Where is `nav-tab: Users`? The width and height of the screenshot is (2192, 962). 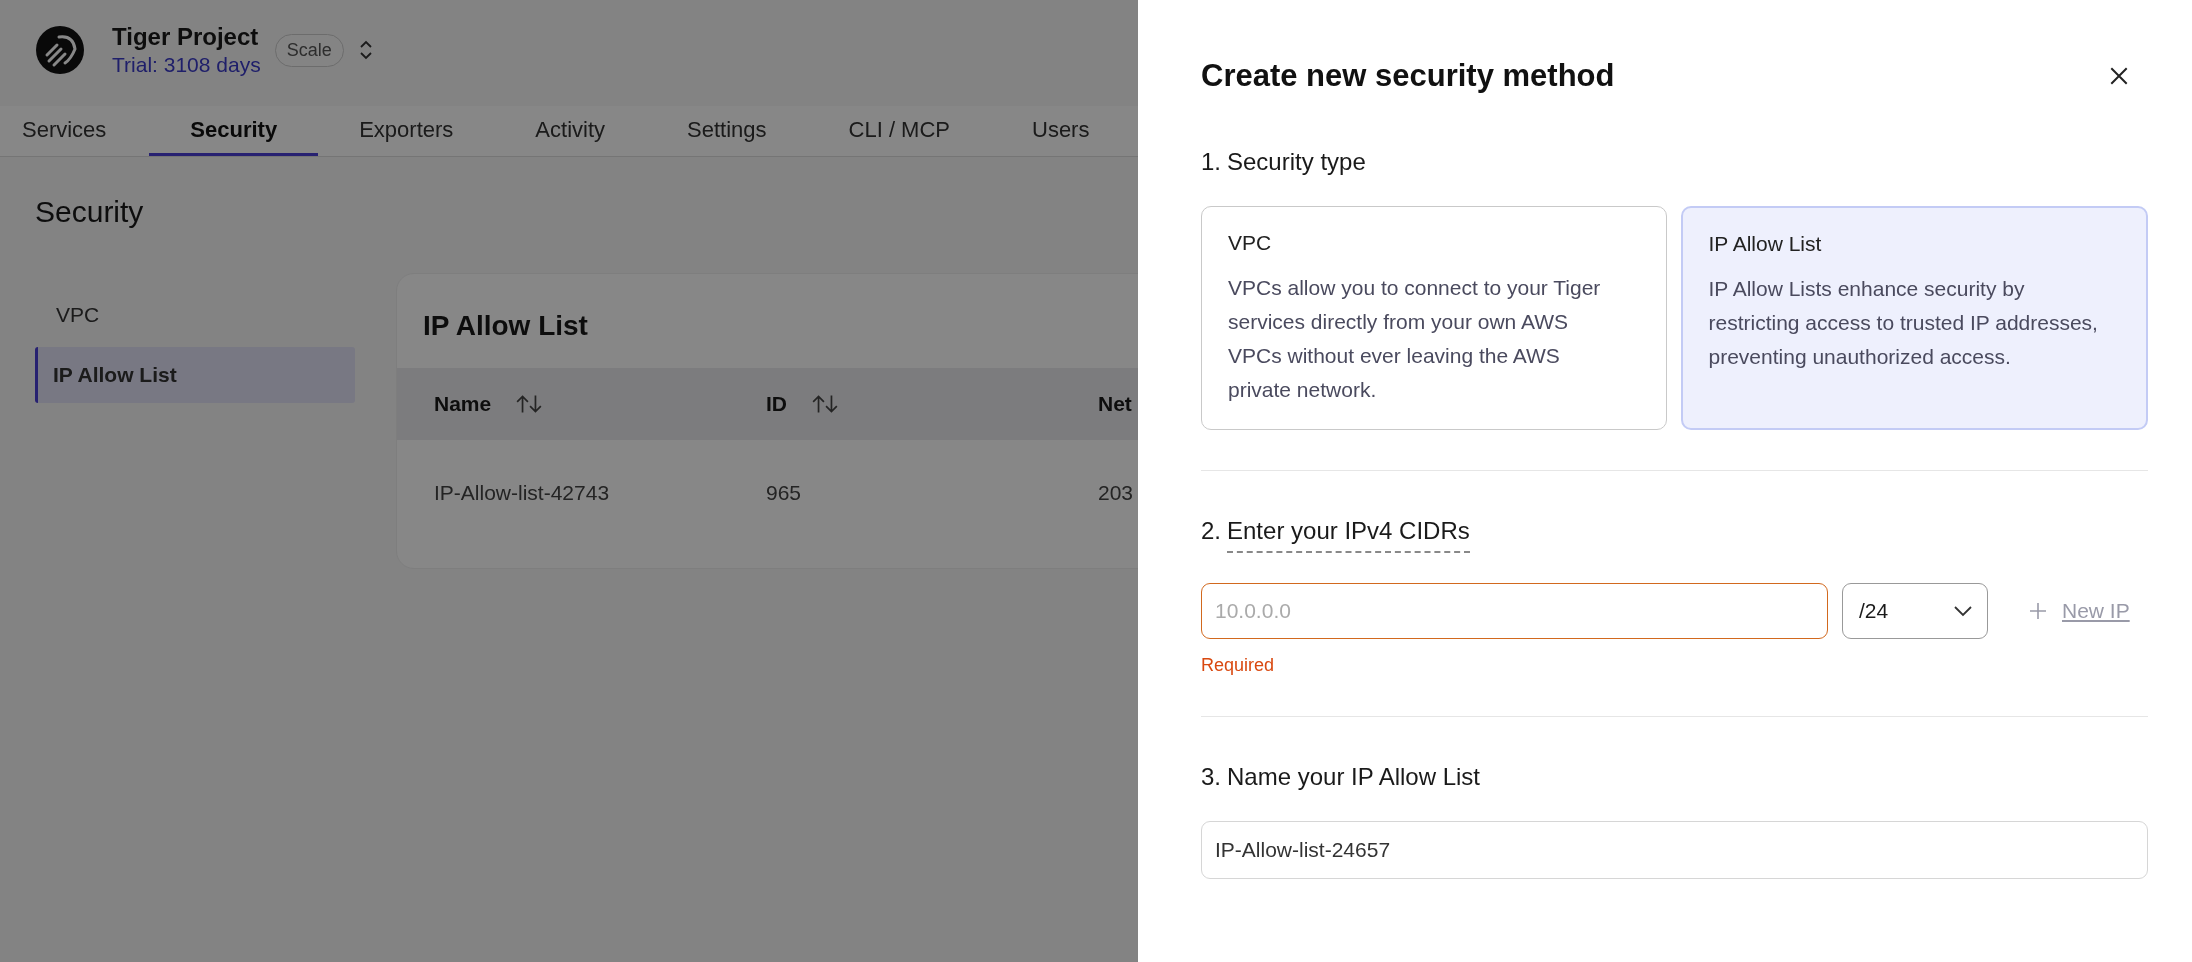 nav-tab: Users is located at coordinates (1061, 131).